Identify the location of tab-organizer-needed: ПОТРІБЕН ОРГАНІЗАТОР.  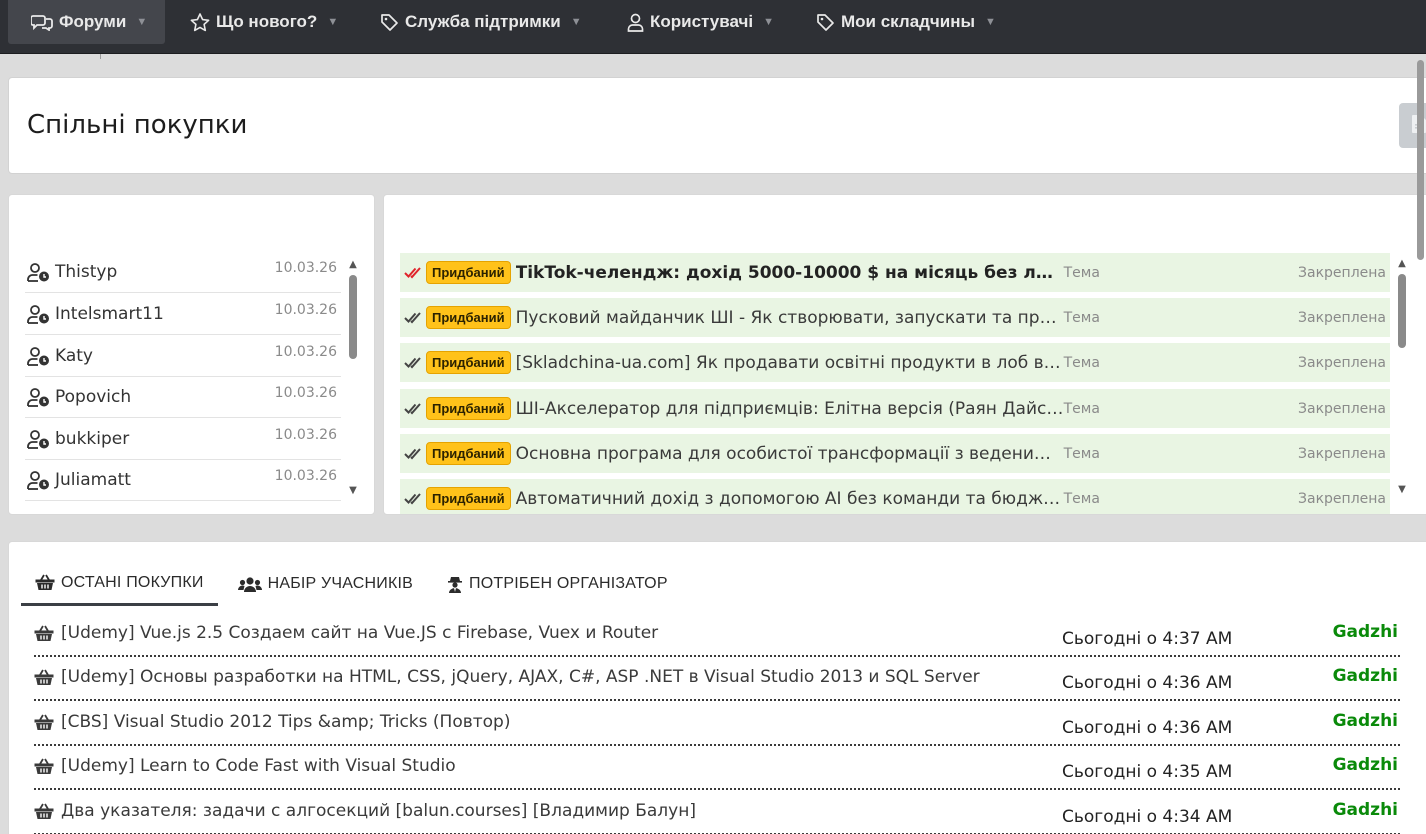
(554, 584).